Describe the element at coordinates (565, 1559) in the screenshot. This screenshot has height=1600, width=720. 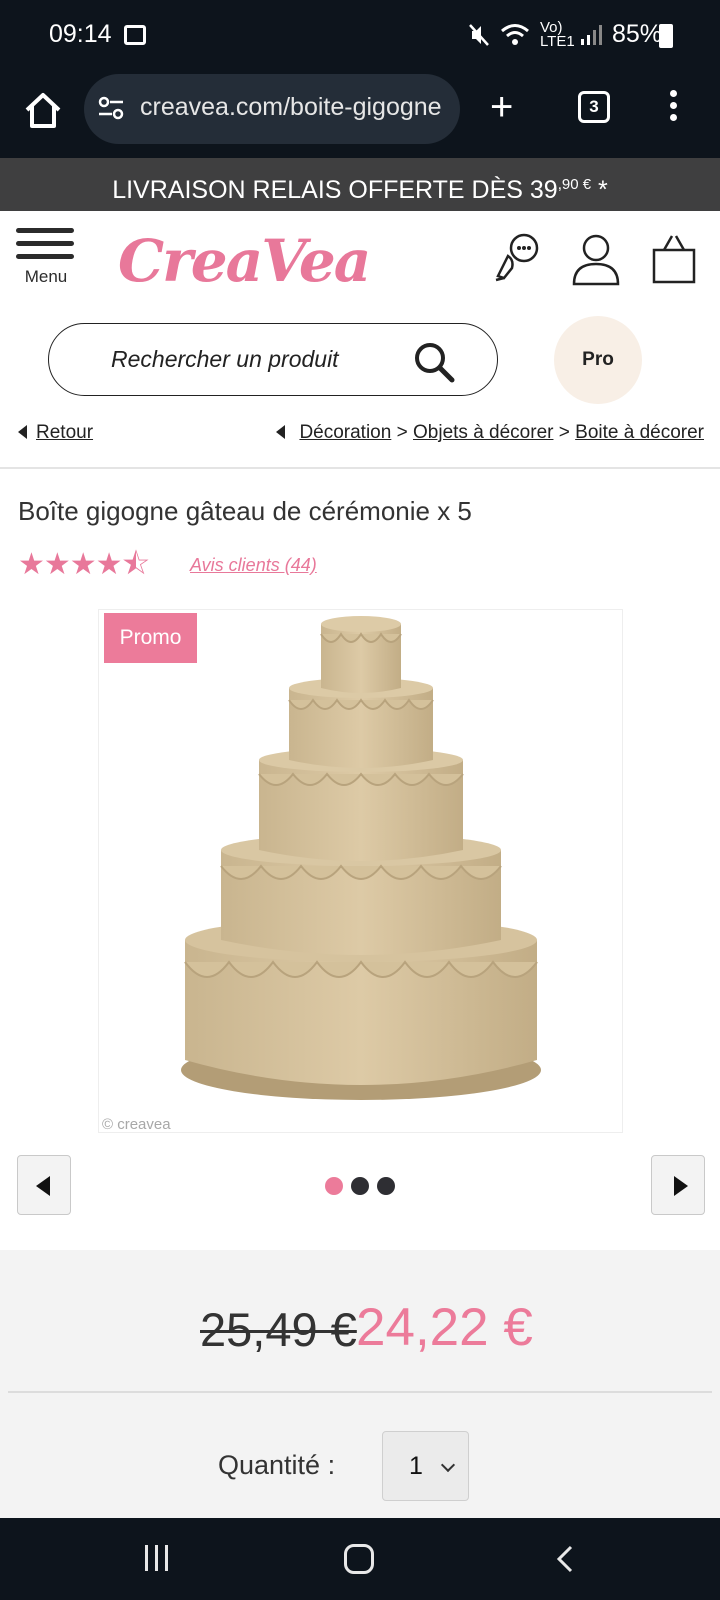
I see `back-nav-icon` at that location.